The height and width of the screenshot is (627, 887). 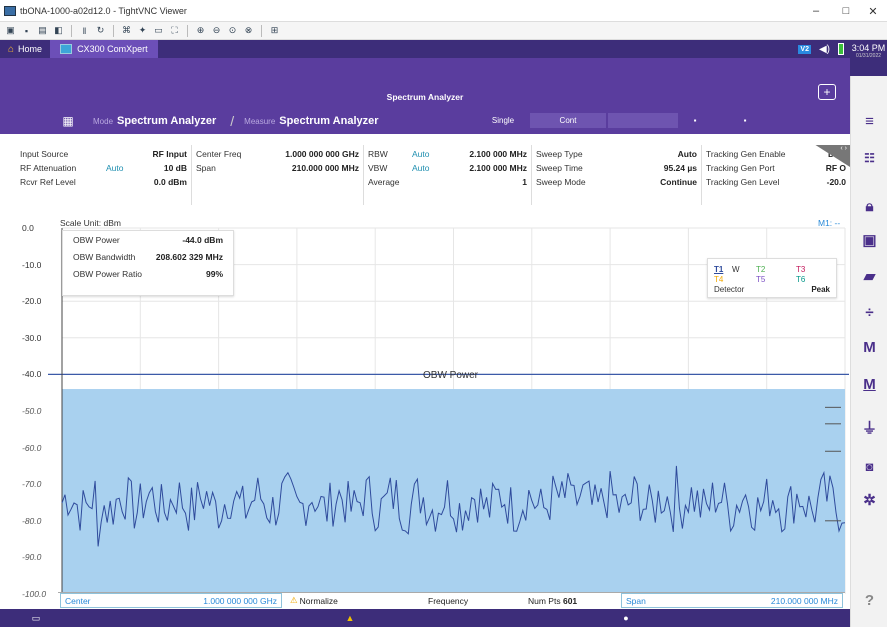 What do you see at coordinates (232, 31) in the screenshot?
I see `zoom-100-icon: ⊙` at bounding box center [232, 31].